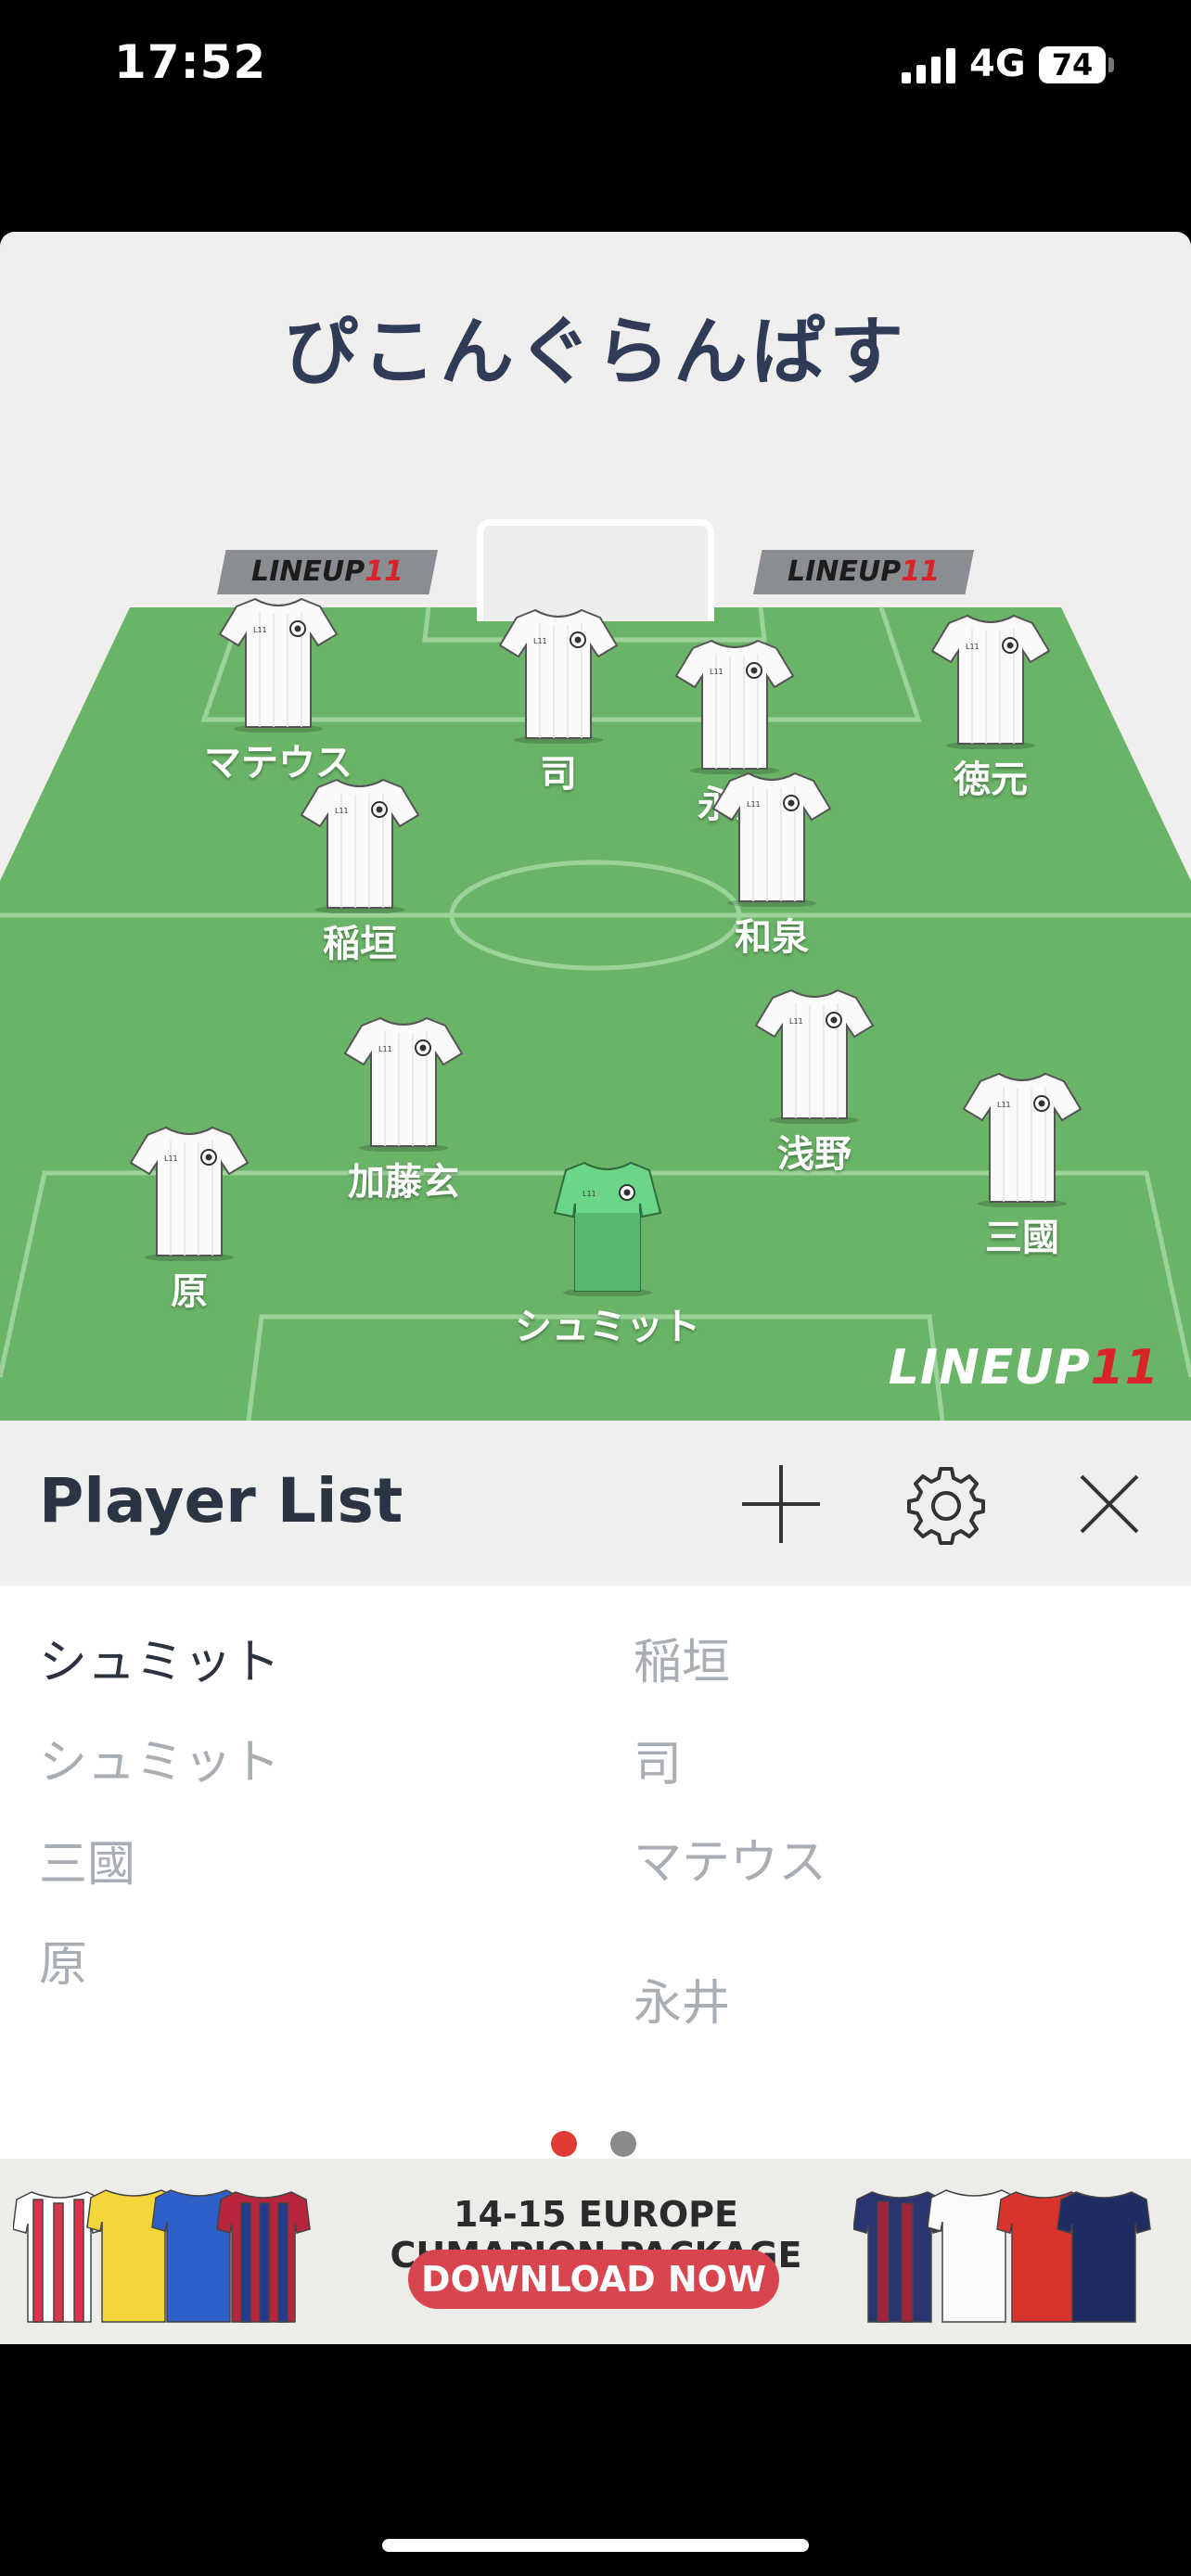  Describe the element at coordinates (87, 1860) in the screenshot. I see `list-item: 三國` at that location.